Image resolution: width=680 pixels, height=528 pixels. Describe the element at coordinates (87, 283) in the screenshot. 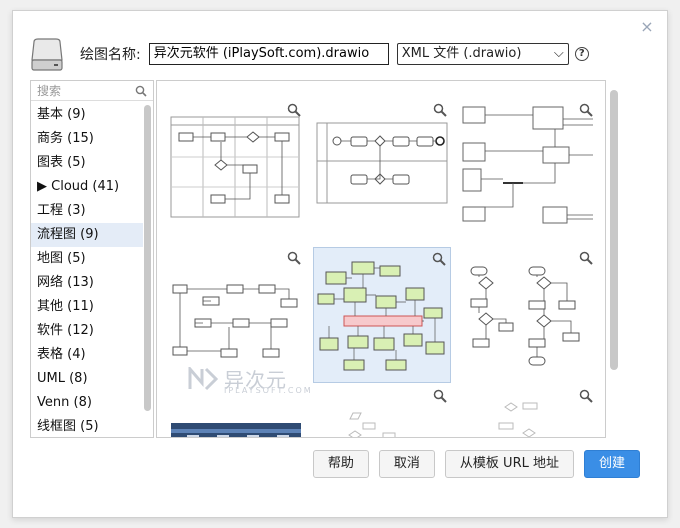

I see `category-item: 网络 (13)` at that location.